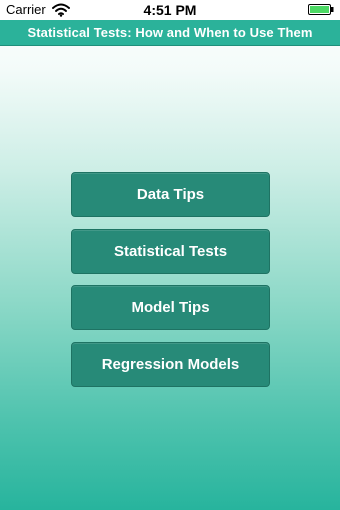 The width and height of the screenshot is (340, 510). I want to click on status-time: 4:51 PM, so click(170, 10).